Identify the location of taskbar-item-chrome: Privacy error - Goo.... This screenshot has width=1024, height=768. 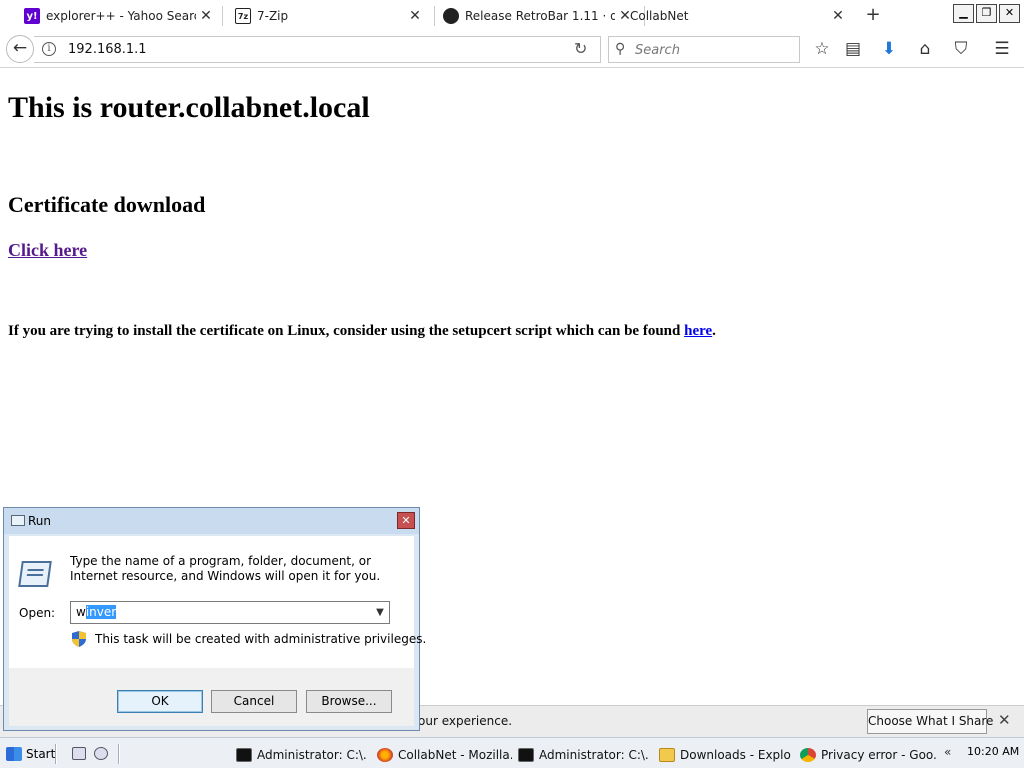
(868, 755).